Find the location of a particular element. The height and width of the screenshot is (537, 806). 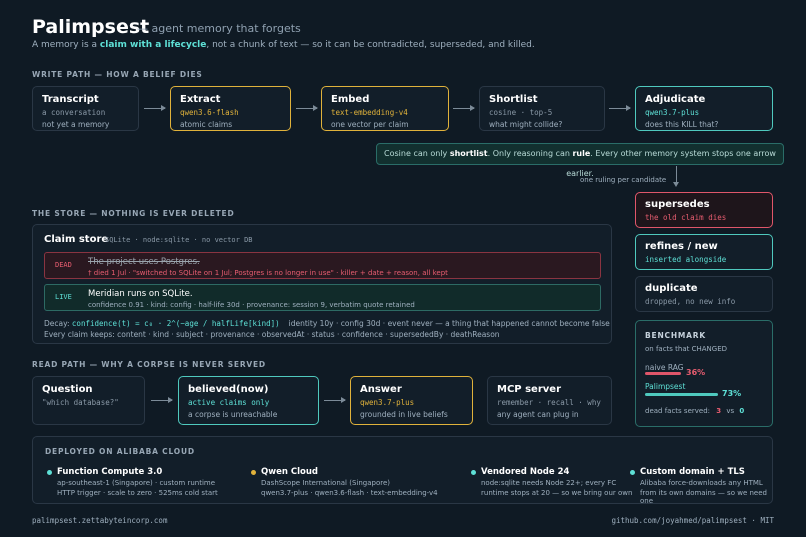

ruling-title: duplicate is located at coordinates (671, 288).